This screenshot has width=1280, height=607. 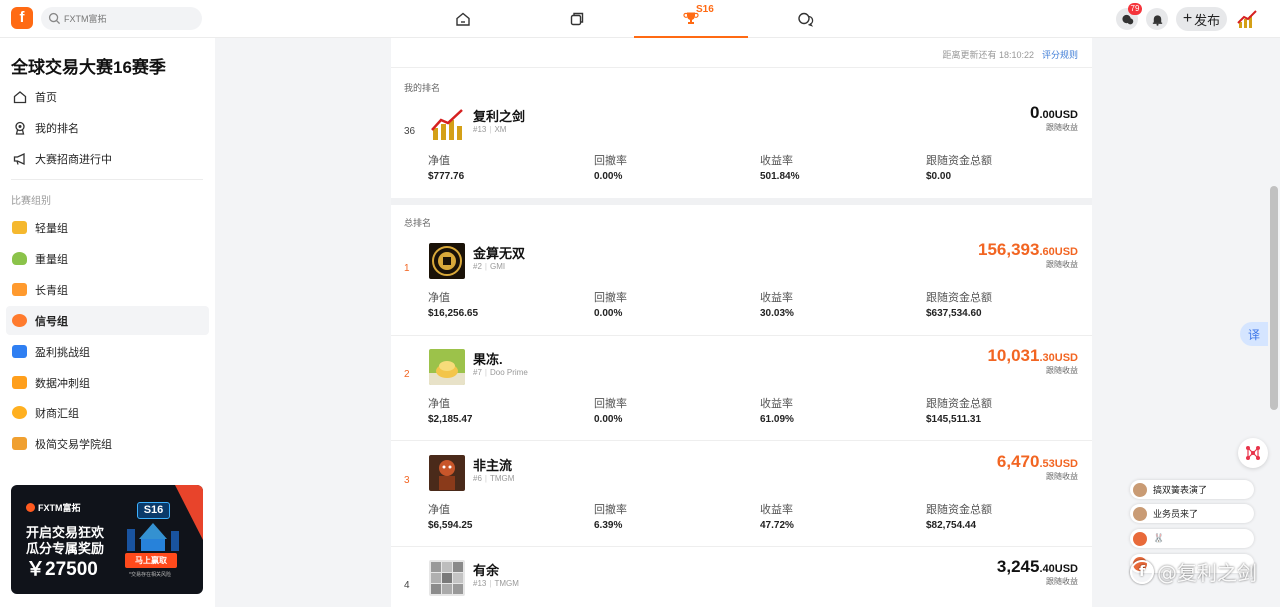 I want to click on sidebar-group-minimal-academy: 极简交易学院组, so click(x=107, y=443).